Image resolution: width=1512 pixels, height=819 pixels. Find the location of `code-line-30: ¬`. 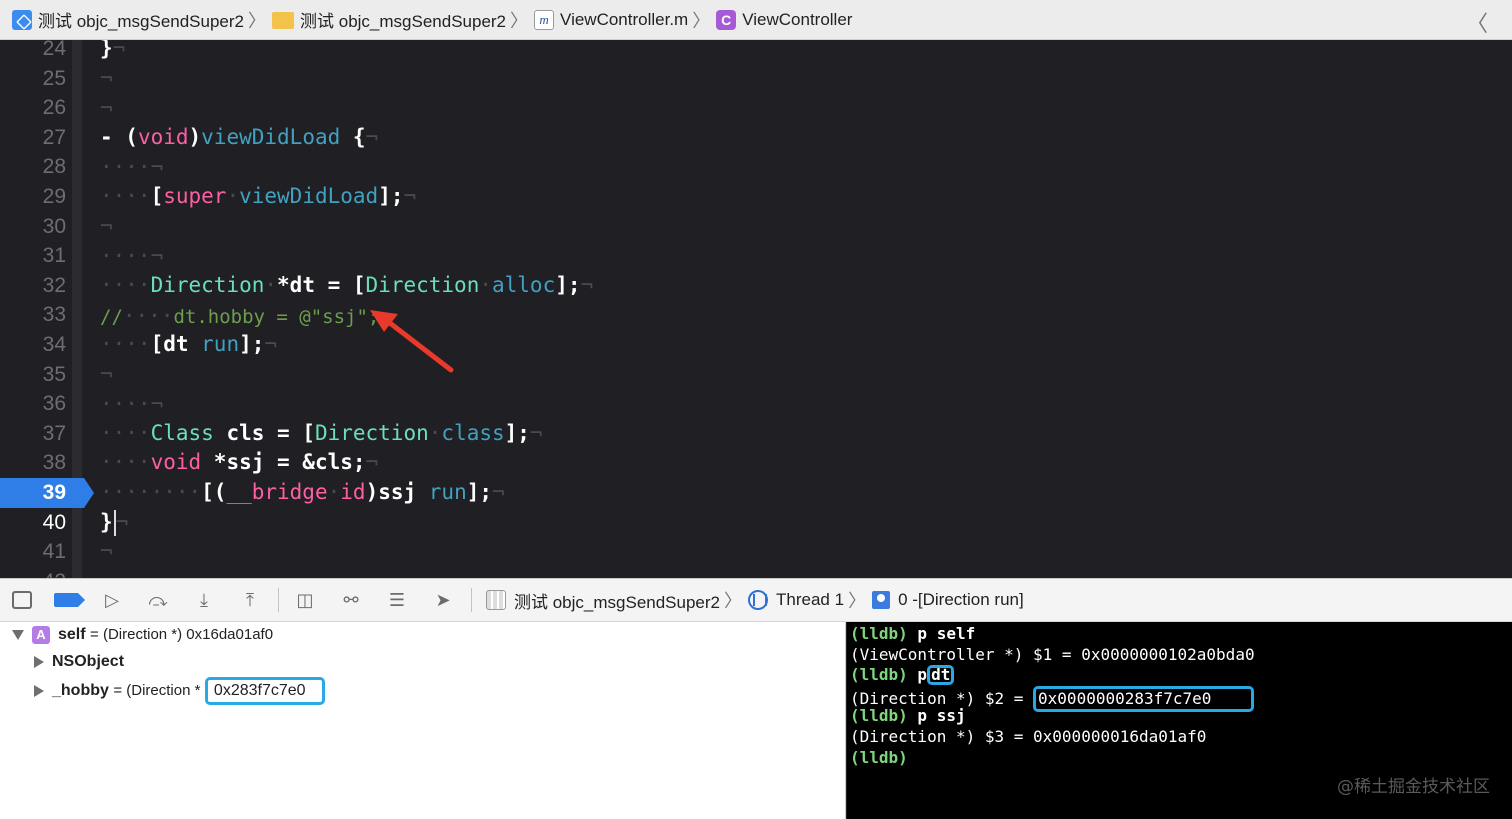

code-line-30: ¬ is located at coordinates (106, 226).